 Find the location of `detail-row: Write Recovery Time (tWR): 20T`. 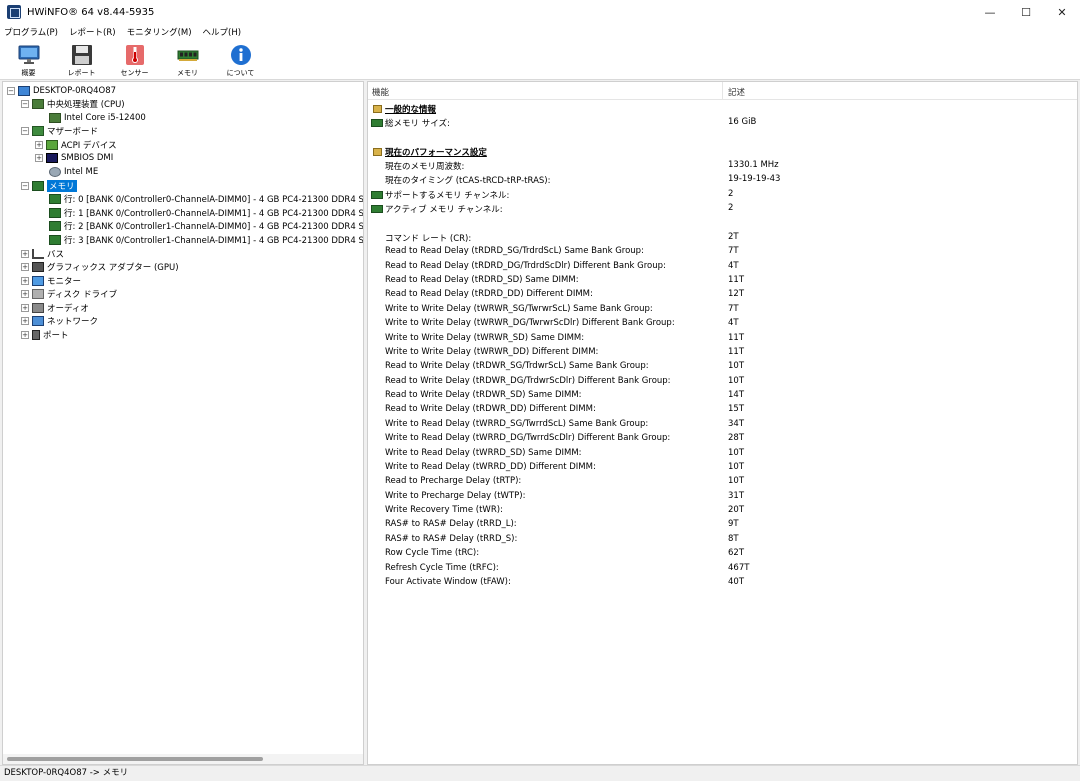

detail-row: Write Recovery Time (tWR): 20T is located at coordinates (722, 511).